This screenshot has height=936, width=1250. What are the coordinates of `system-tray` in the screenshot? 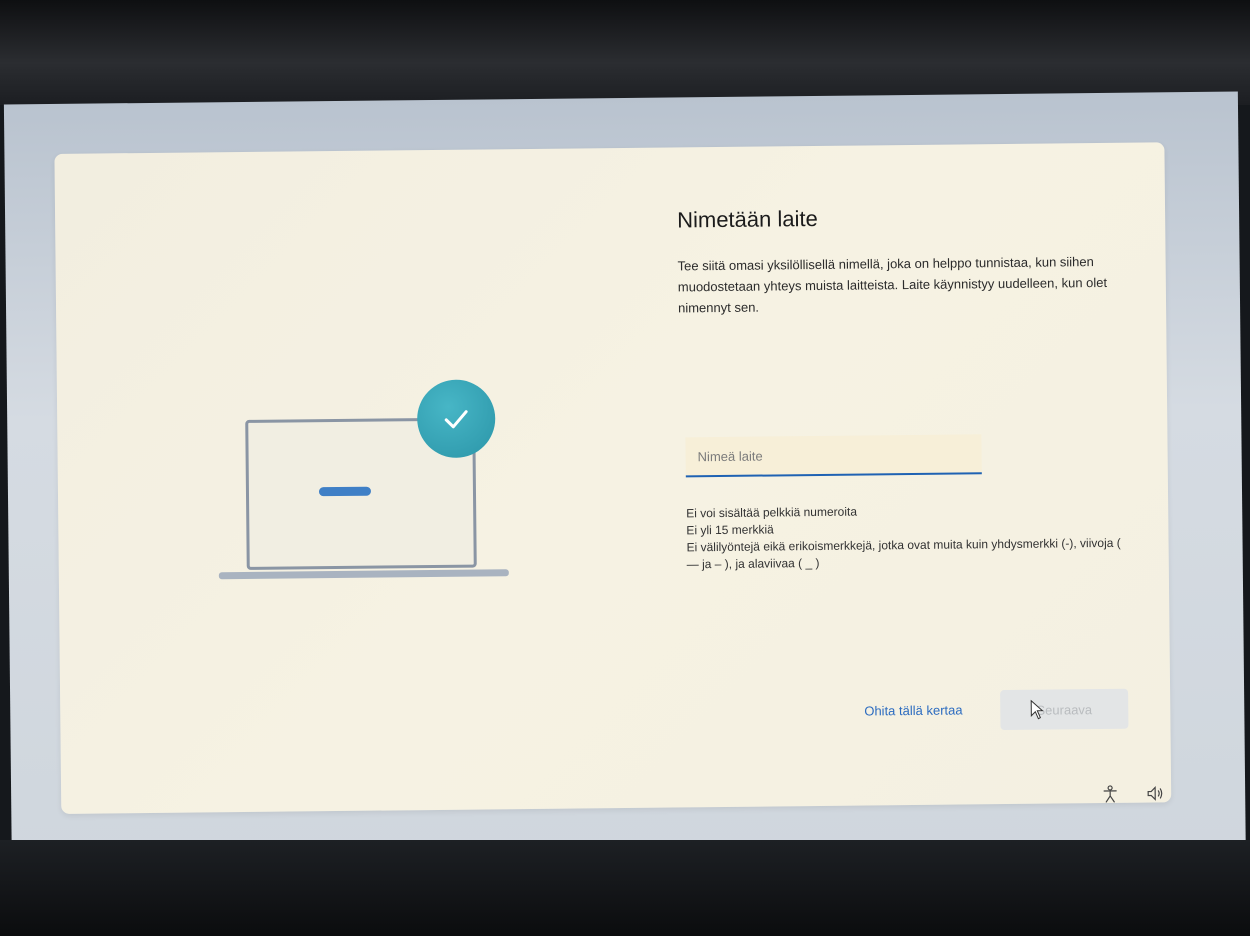 It's located at (1133, 793).